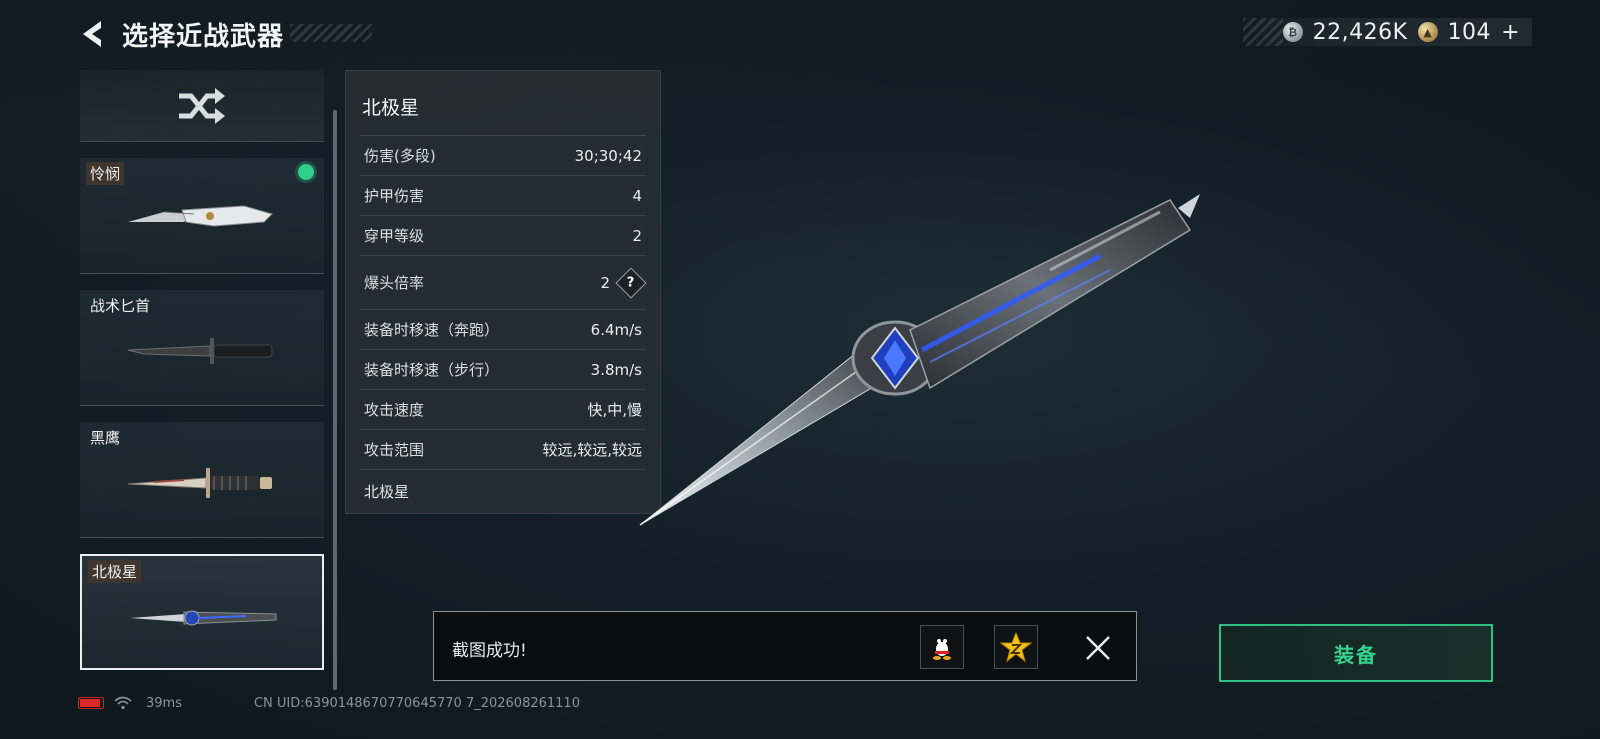 The height and width of the screenshot is (739, 1600). Describe the element at coordinates (503, 370) in the screenshot. I see `stat-row-walk-speed: 装备时移速（步行） 3.8m/s` at that location.